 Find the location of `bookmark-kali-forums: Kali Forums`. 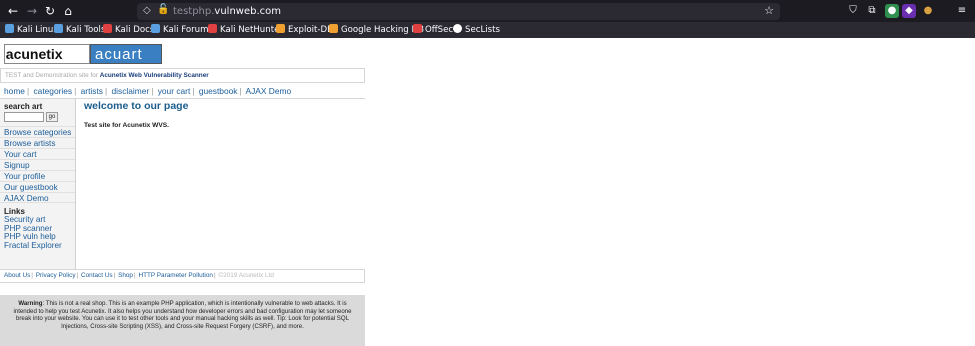

bookmark-kali-forums: Kali Forums is located at coordinates (182, 30).